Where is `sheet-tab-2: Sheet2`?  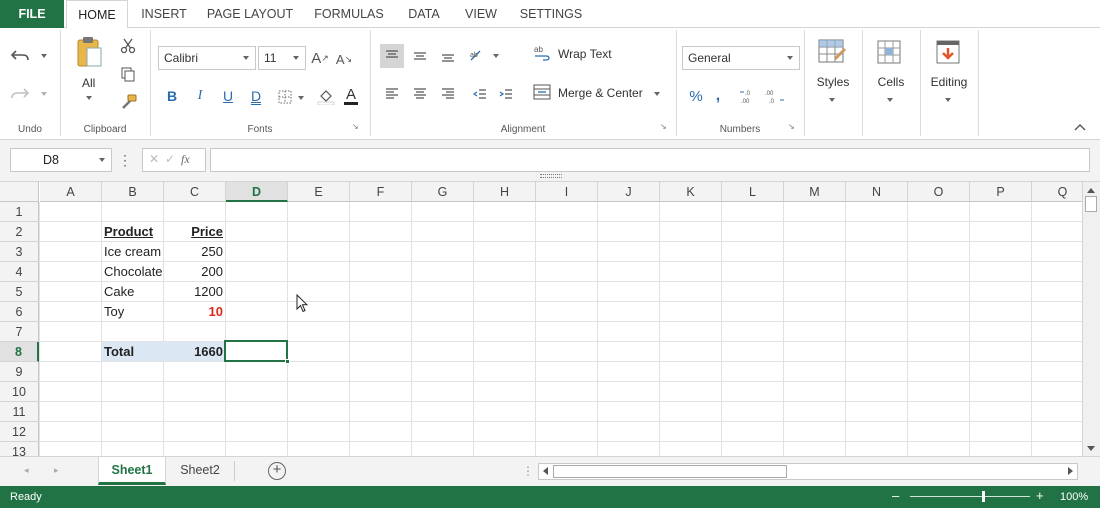 sheet-tab-2: Sheet2 is located at coordinates (200, 471).